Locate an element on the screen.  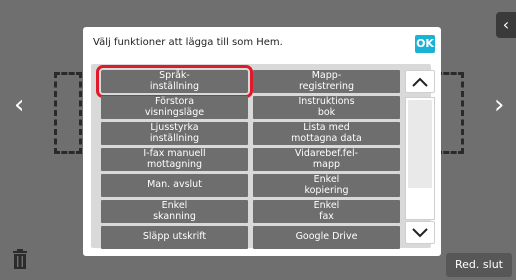
function-button-ifax-manual-receive: I-fax manuell mottagning is located at coordinates (174, 159).